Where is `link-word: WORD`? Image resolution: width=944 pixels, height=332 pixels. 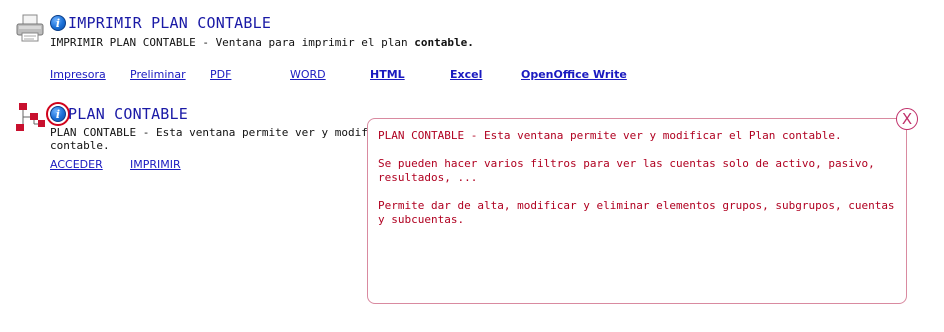
link-word: WORD is located at coordinates (308, 74).